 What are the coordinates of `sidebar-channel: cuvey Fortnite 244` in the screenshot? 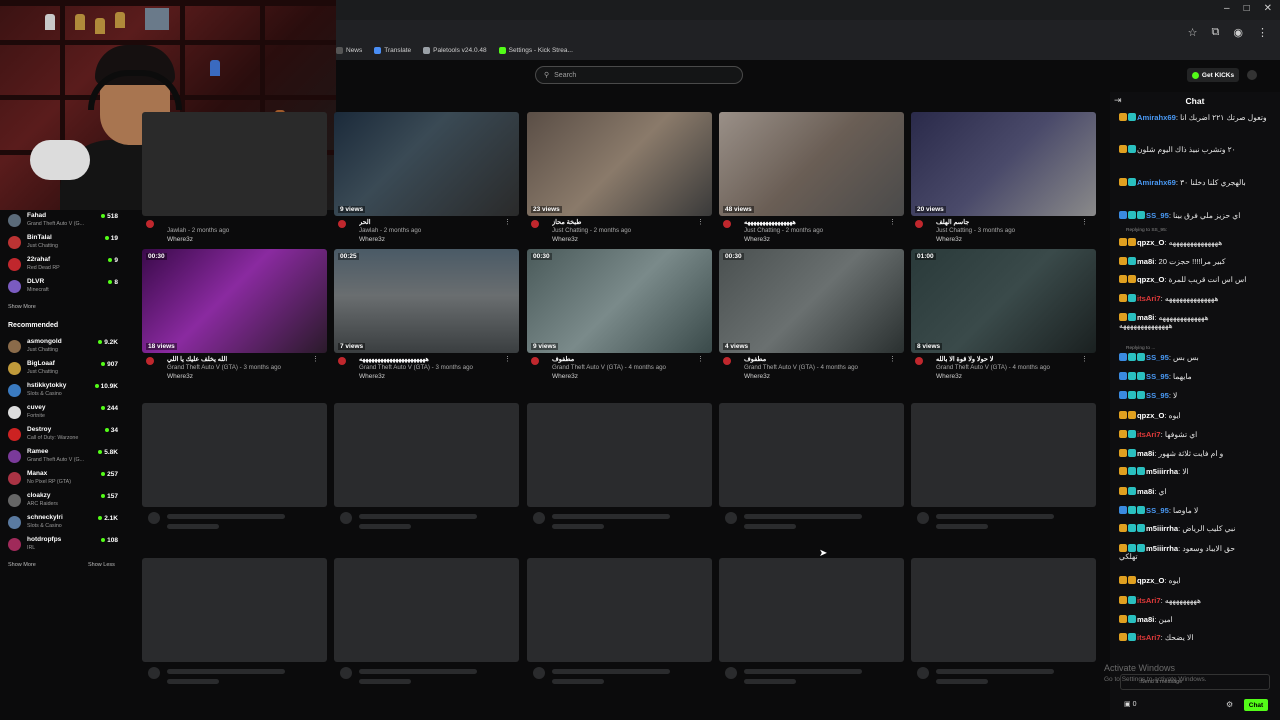 It's located at (64, 414).